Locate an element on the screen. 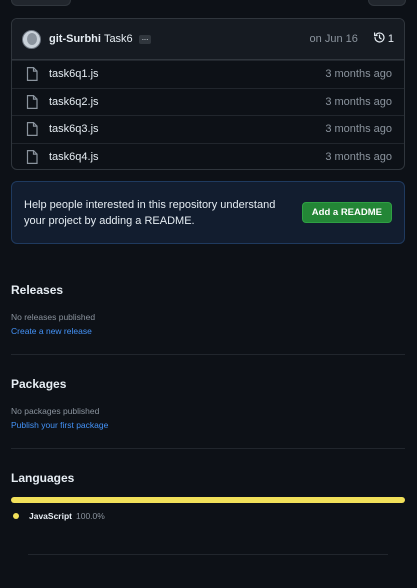 This screenshot has width=417, height=588. top-right-button is located at coordinates (387, 3).